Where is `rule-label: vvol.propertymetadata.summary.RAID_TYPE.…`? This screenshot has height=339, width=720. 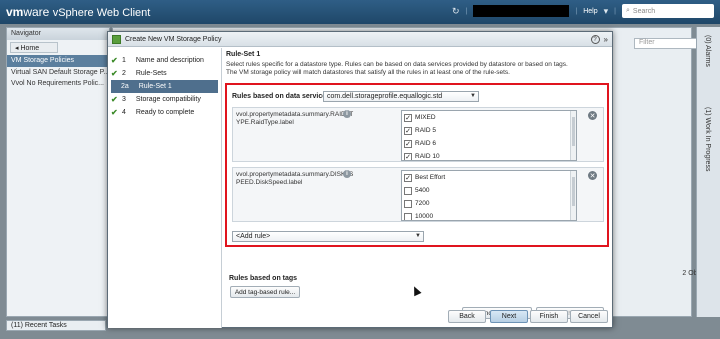 rule-label: vvol.propertymetadata.summary.RAID_TYPE.… is located at coordinates (295, 118).